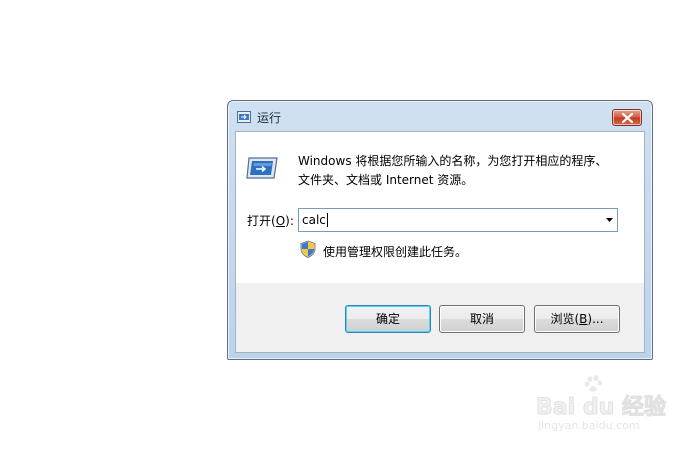 Image resolution: width=700 pixels, height=450 pixels. I want to click on watermark-brand: Bai du 经验, so click(601, 408).